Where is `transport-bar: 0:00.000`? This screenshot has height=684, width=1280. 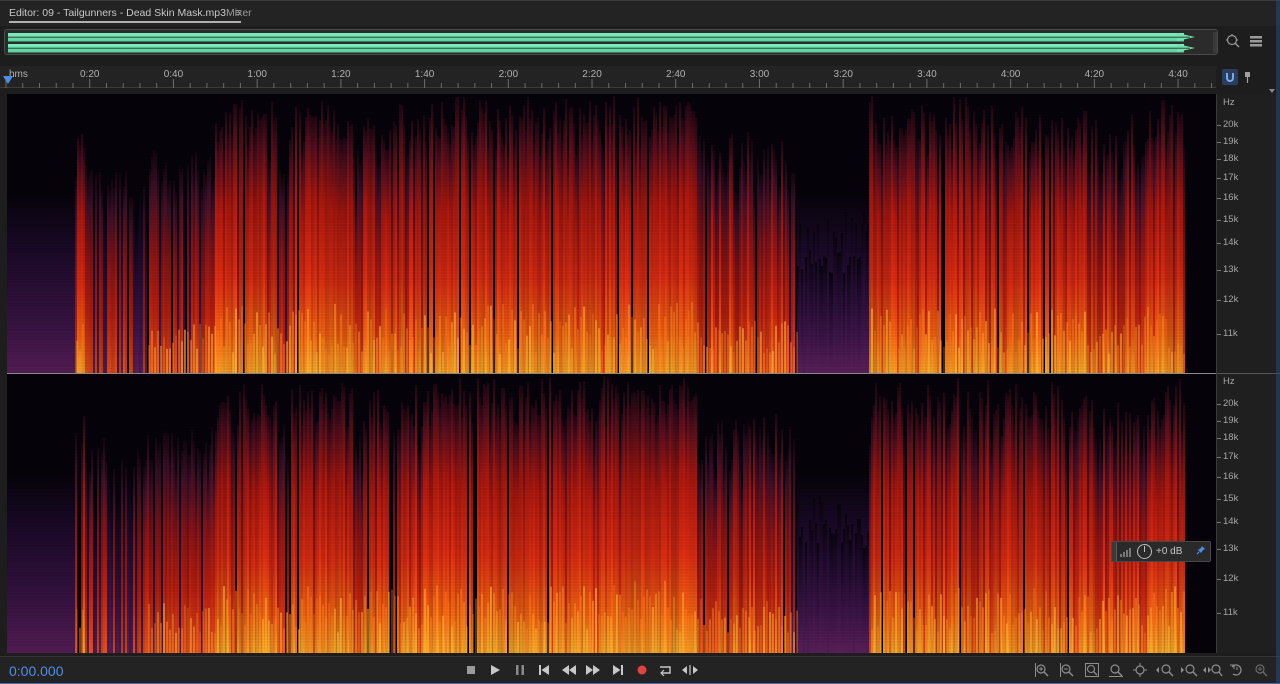 transport-bar: 0:00.000 is located at coordinates (640, 670).